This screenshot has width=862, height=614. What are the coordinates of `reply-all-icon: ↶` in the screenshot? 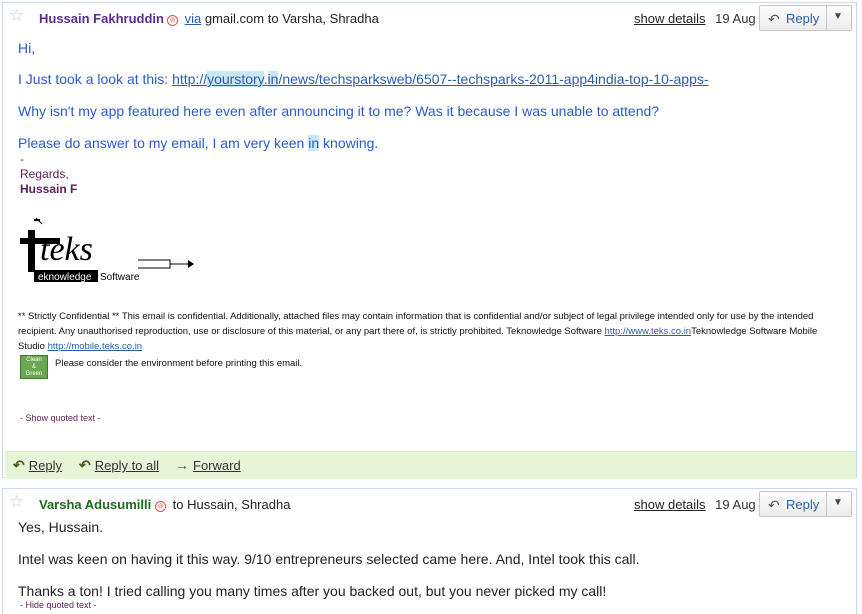 It's located at (85, 465).